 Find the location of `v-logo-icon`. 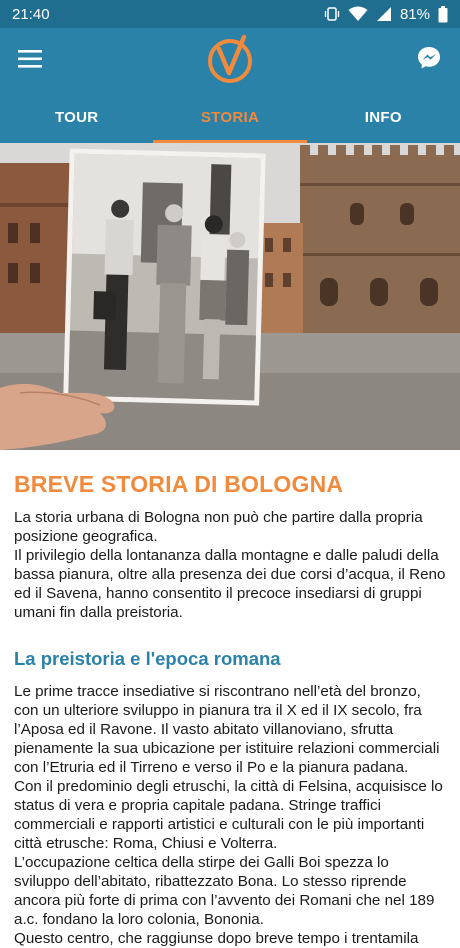

v-logo-icon is located at coordinates (230, 58).